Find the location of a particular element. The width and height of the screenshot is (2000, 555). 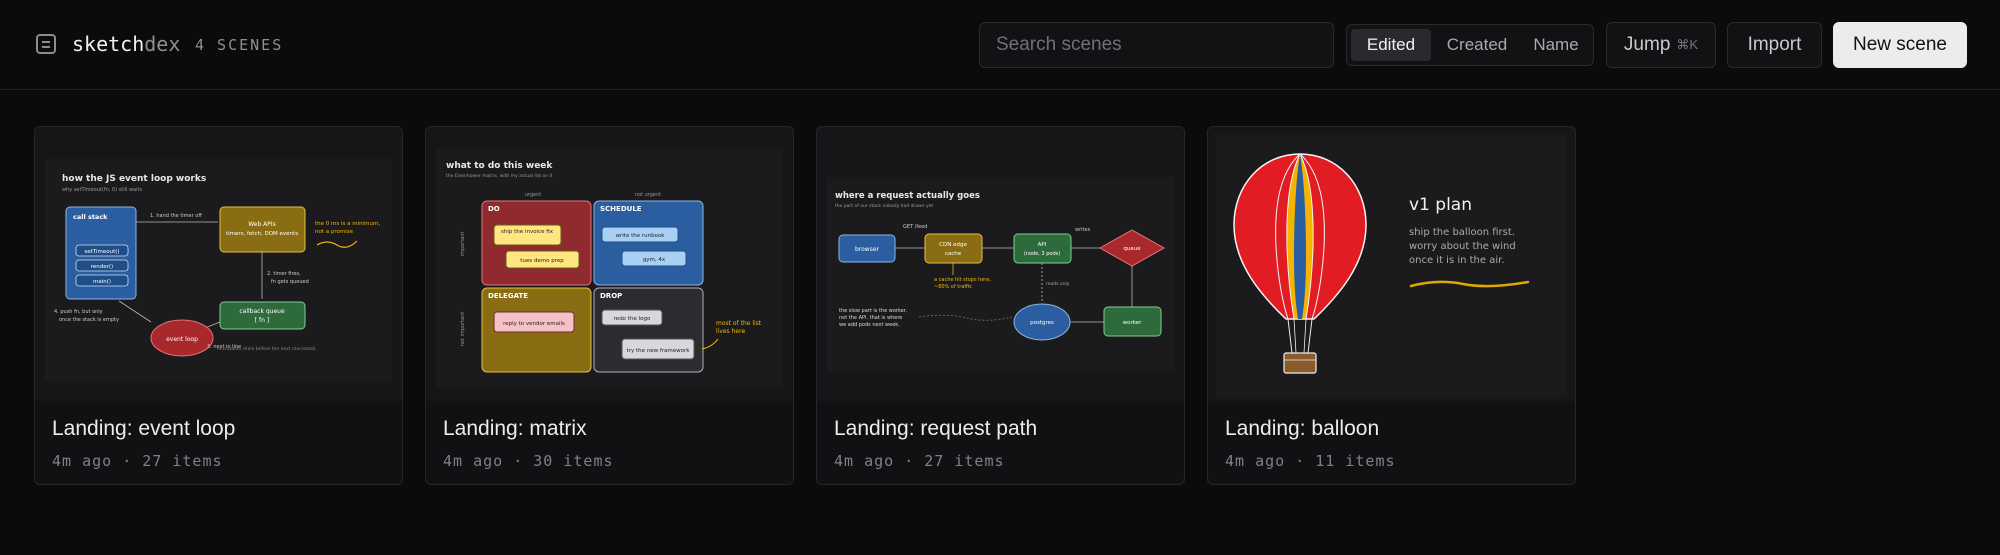

search-box is located at coordinates (1156, 45).